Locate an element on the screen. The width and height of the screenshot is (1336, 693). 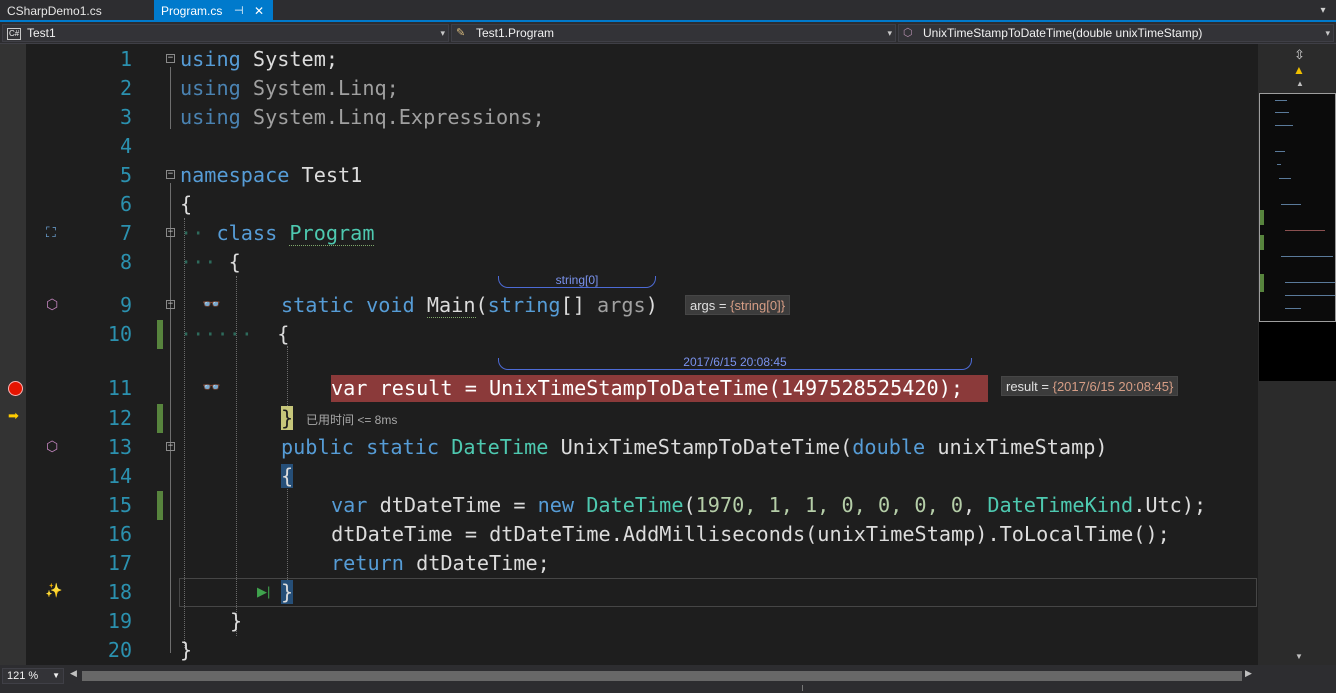
code-line: 14 { is located at coordinates (629, 476).